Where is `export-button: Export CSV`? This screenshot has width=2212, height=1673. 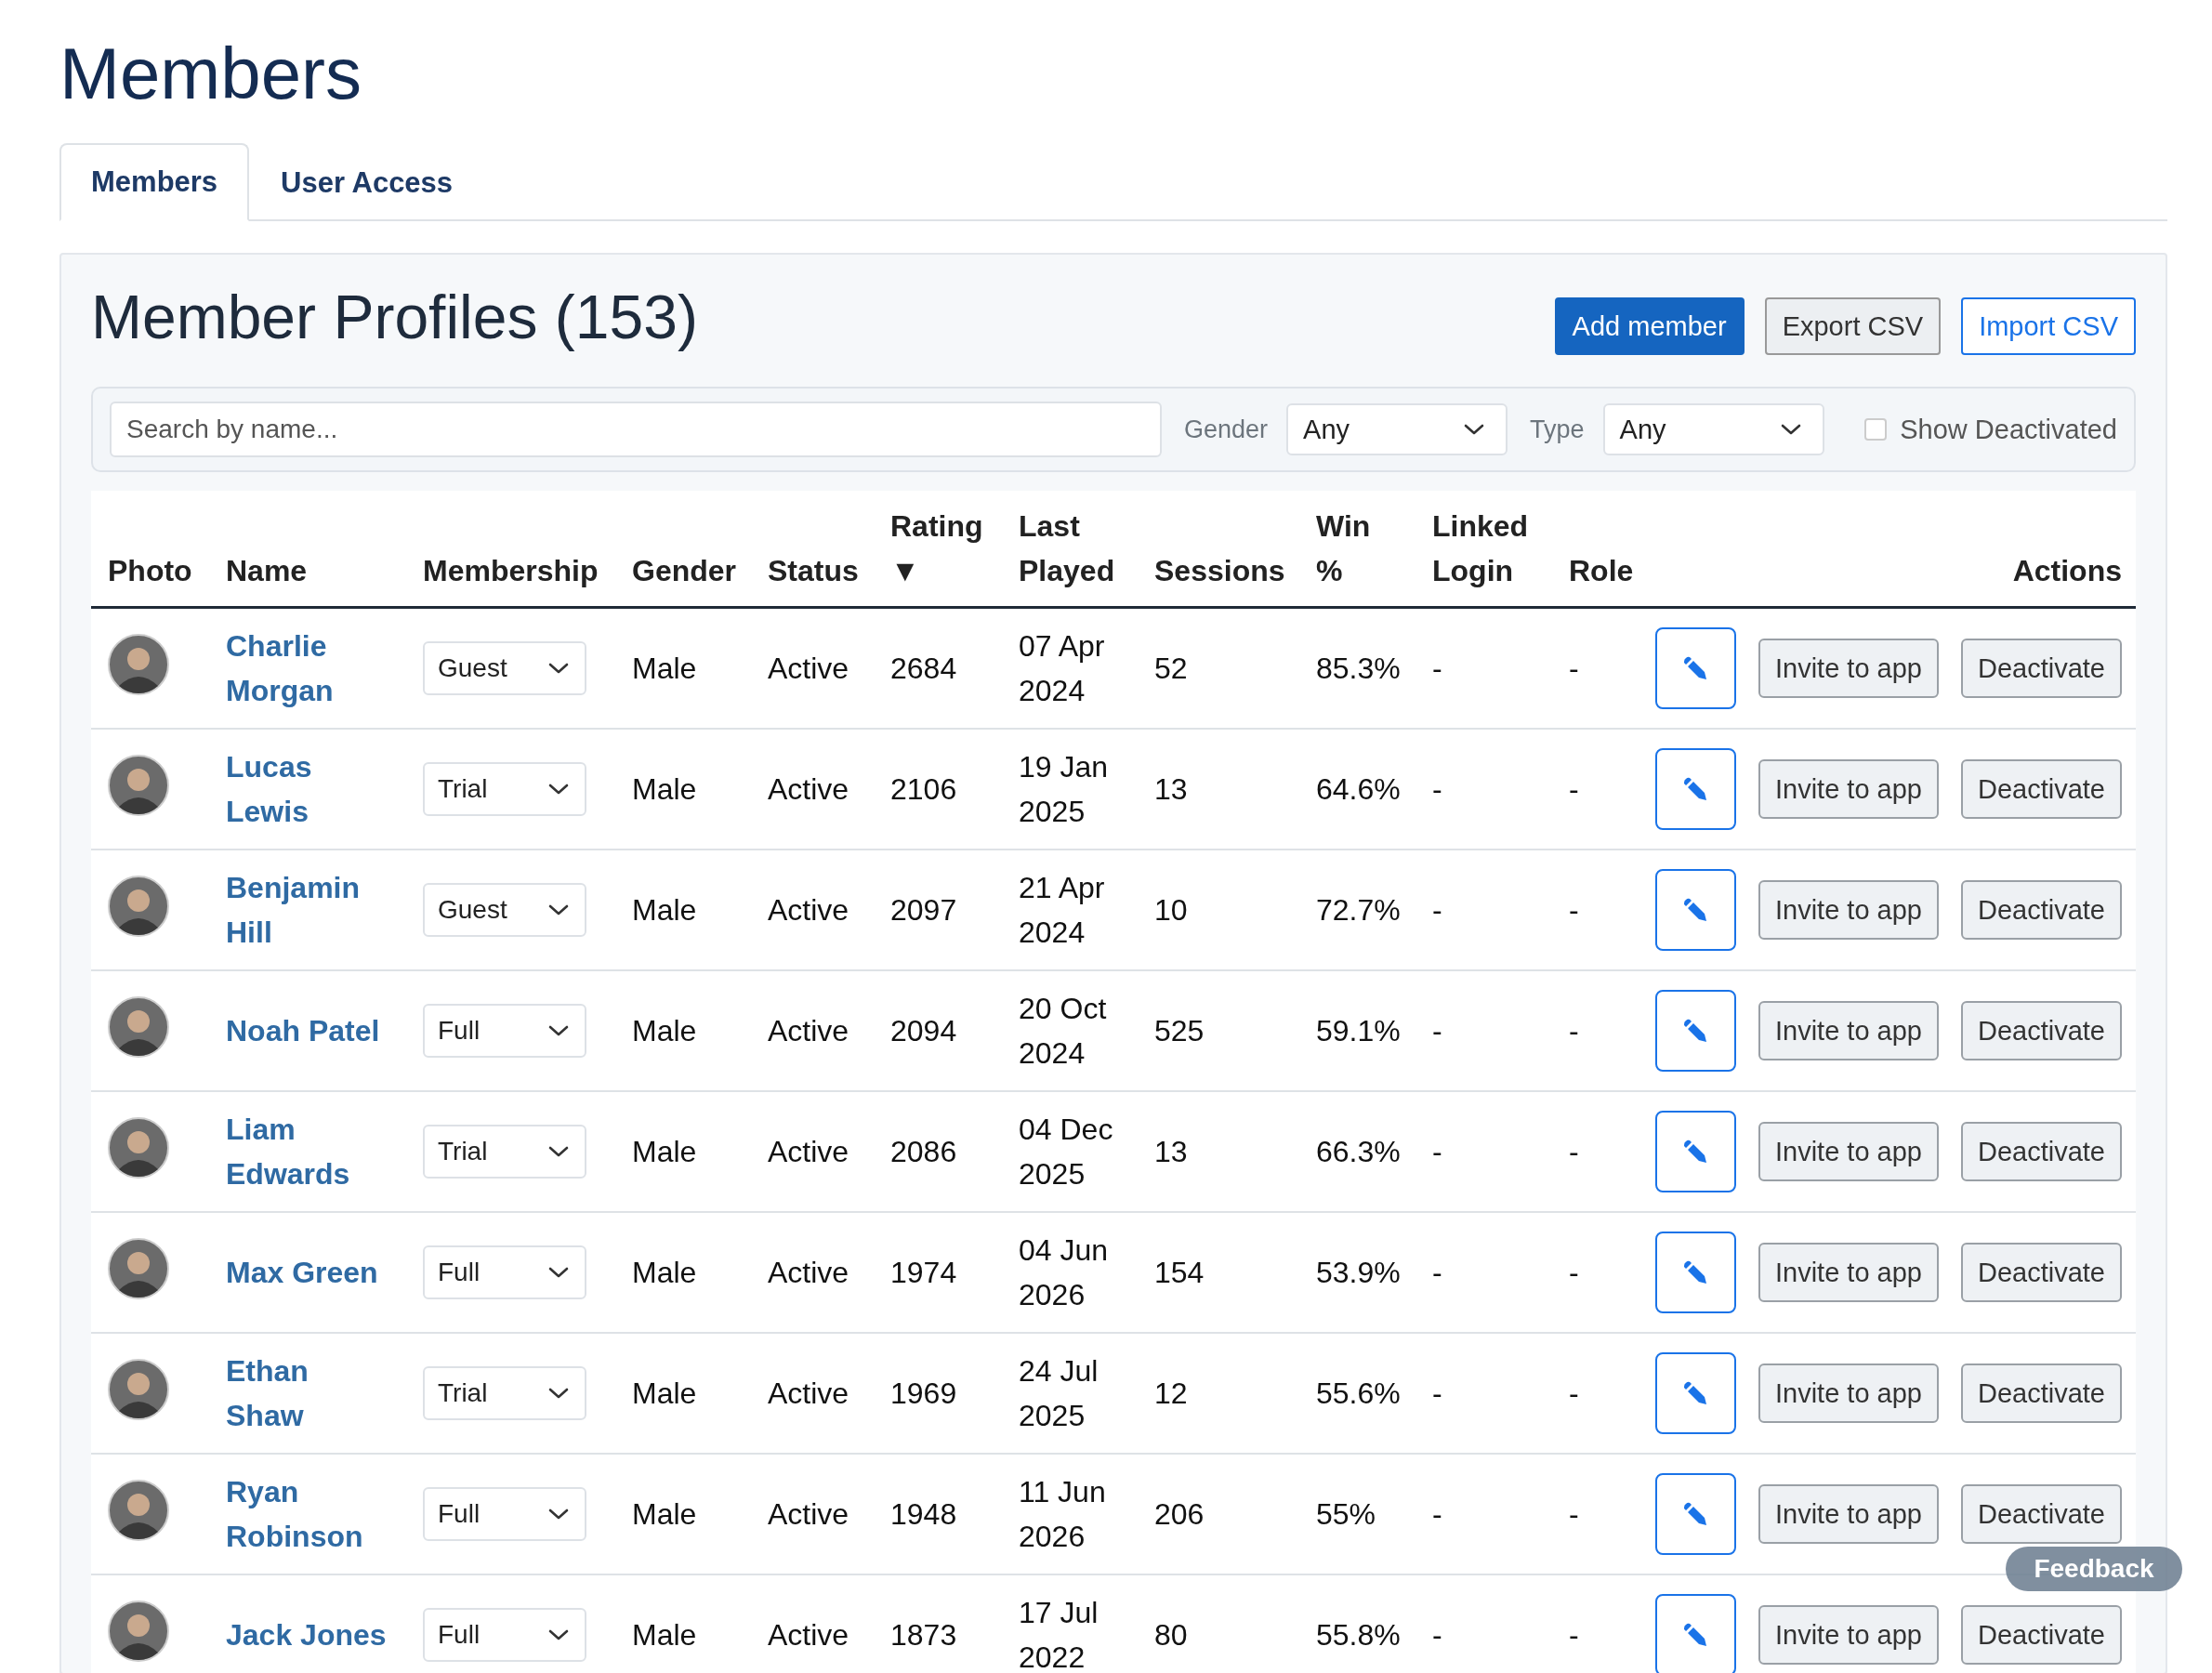
export-button: Export CSV is located at coordinates (1853, 326).